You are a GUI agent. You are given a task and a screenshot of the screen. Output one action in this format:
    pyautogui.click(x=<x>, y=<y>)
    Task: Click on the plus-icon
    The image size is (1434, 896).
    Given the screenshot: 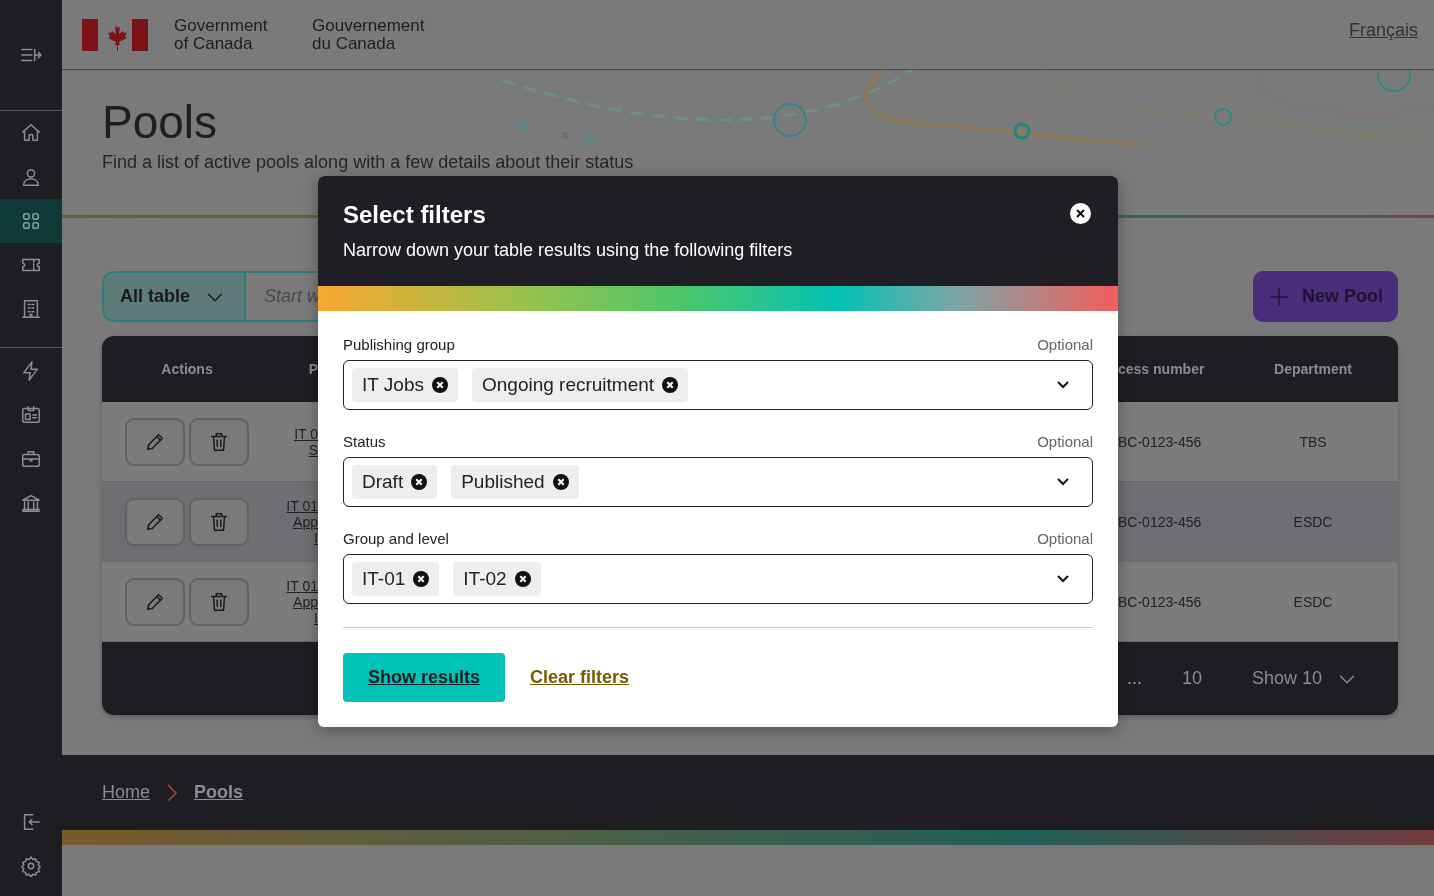 What is the action you would take?
    pyautogui.click(x=1279, y=296)
    